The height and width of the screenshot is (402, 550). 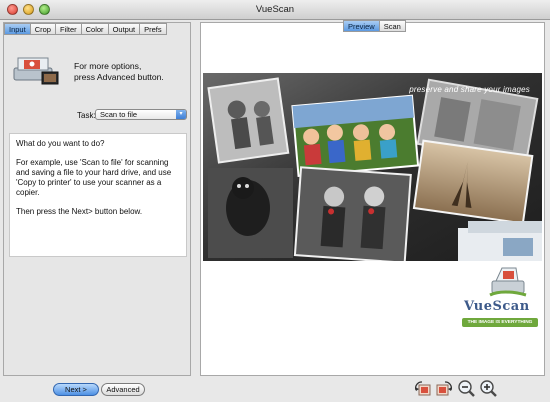 I want to click on options-tabs: Input Crop Filter Color Output Prefs, so click(x=85, y=29).